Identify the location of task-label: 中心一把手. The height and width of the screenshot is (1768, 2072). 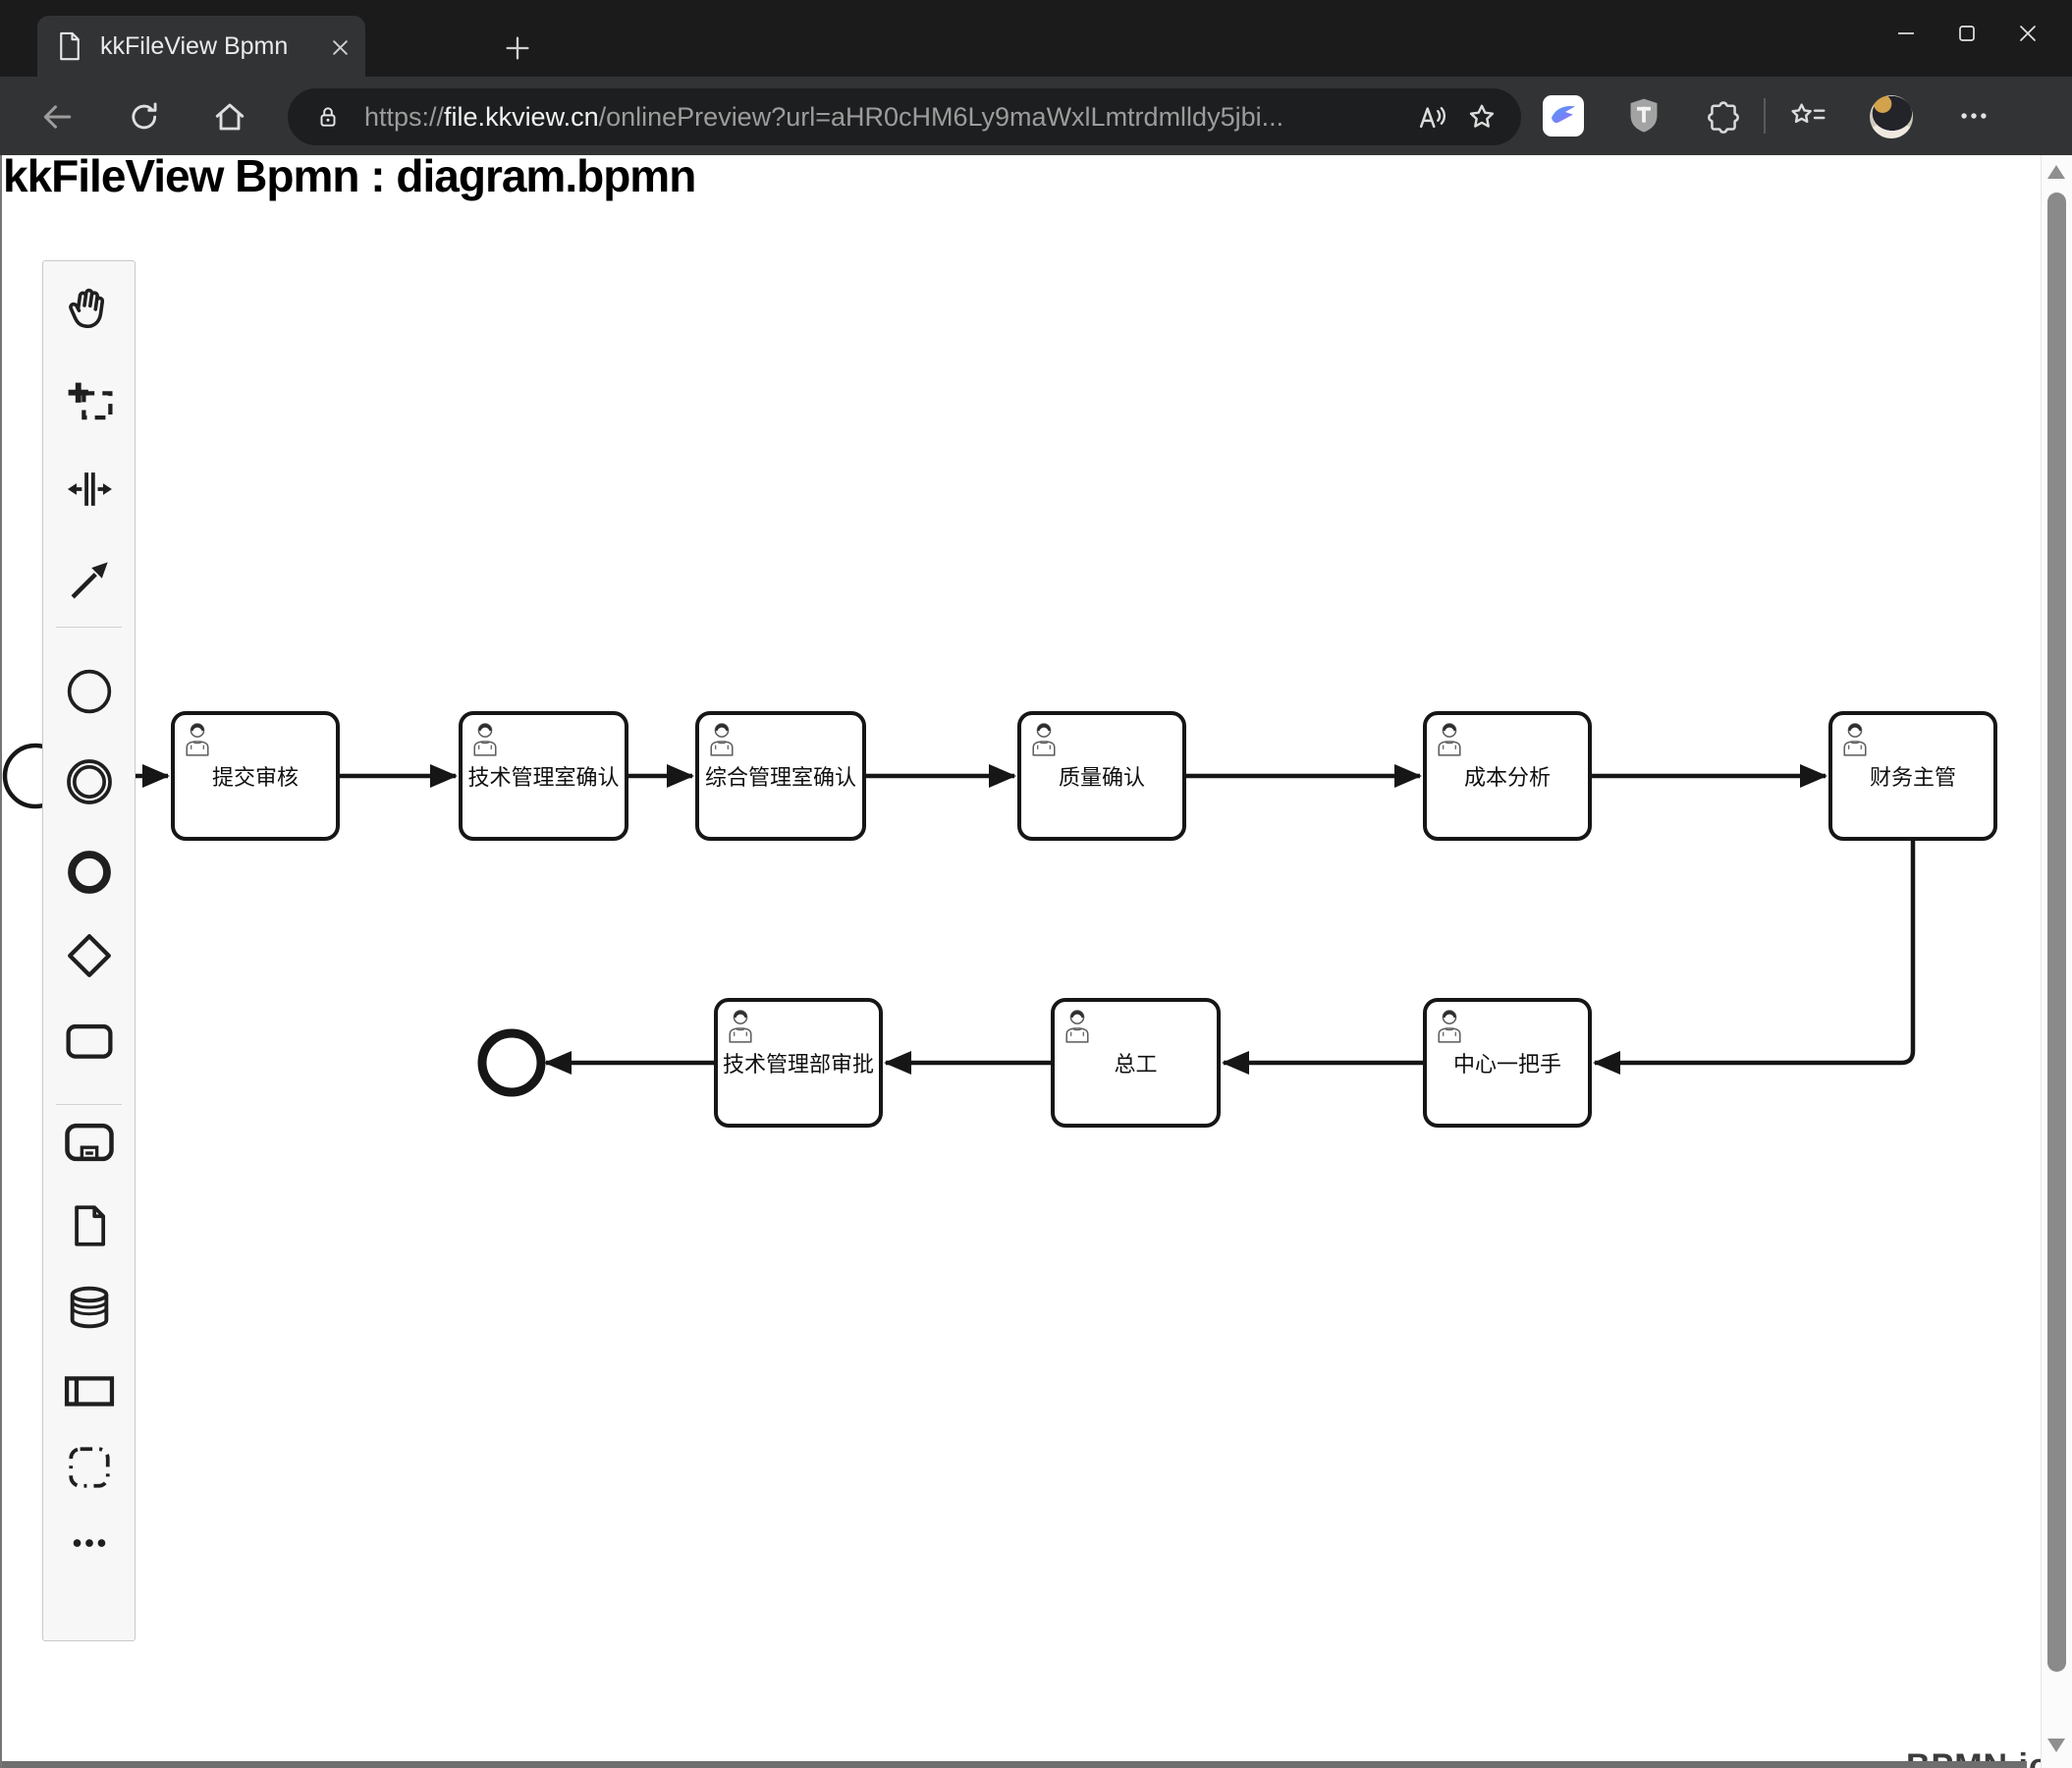
(1506, 1064).